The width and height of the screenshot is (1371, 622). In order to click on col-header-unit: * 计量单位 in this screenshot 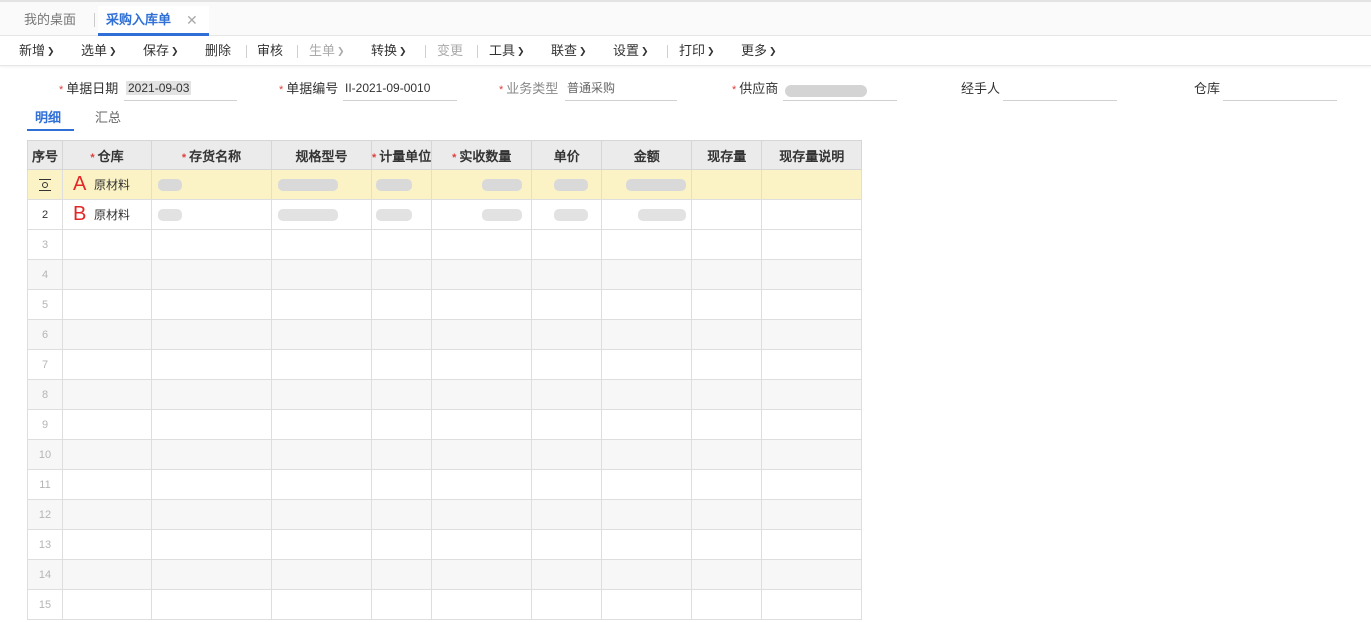, I will do `click(401, 155)`.